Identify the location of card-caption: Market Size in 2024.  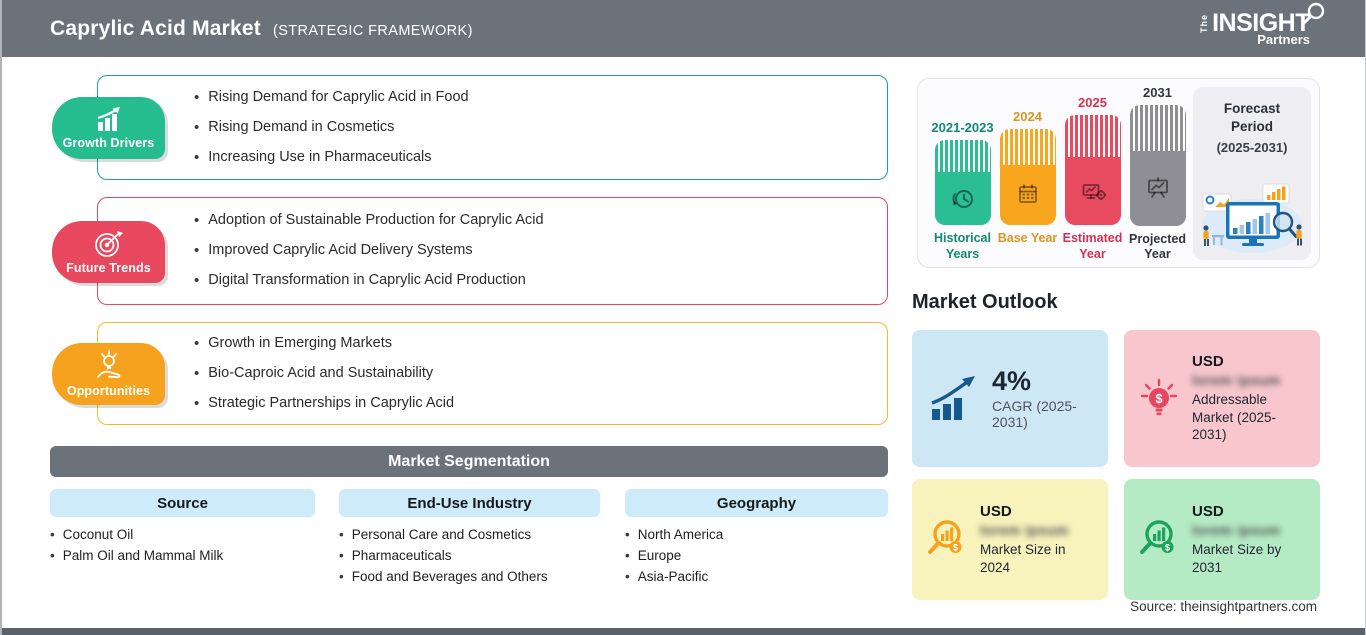
(1023, 558).